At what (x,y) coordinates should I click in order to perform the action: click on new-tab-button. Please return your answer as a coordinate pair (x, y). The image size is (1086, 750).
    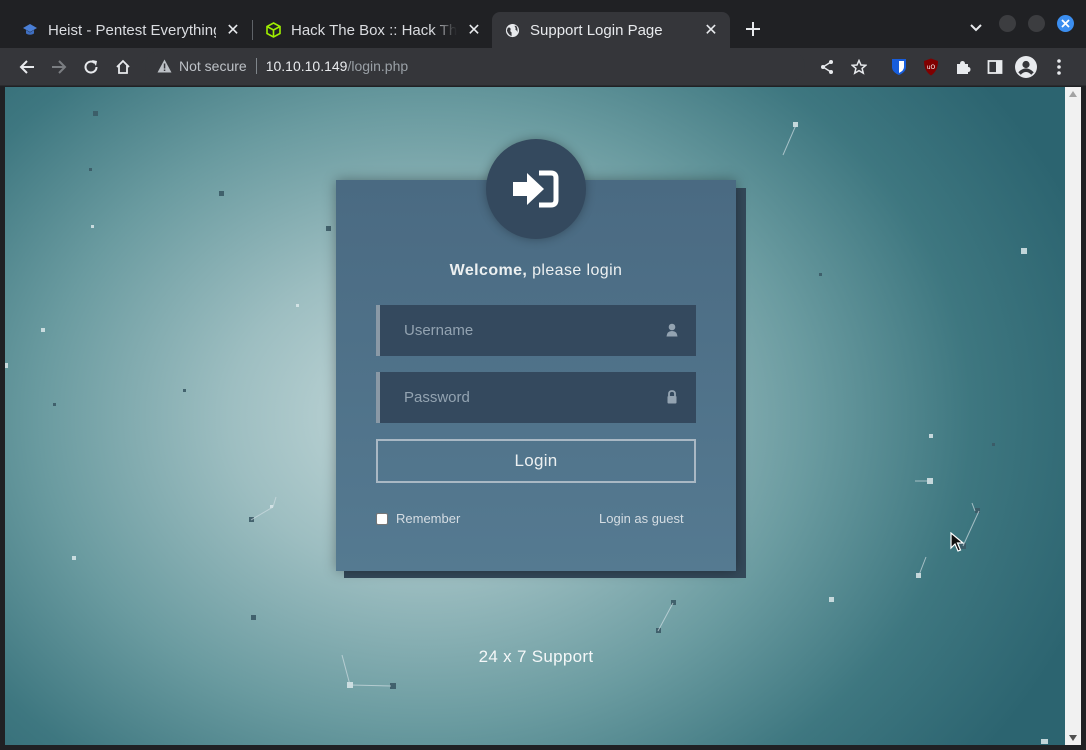
    Looking at the image, I should click on (753, 29).